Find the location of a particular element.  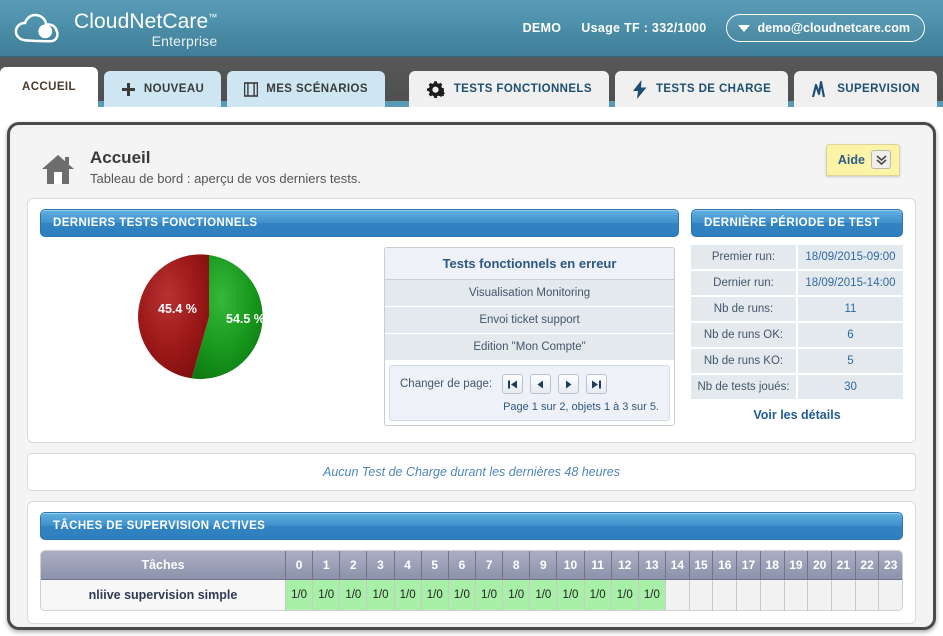

usage-counter: Usage TF : 332/1000 is located at coordinates (644, 28).